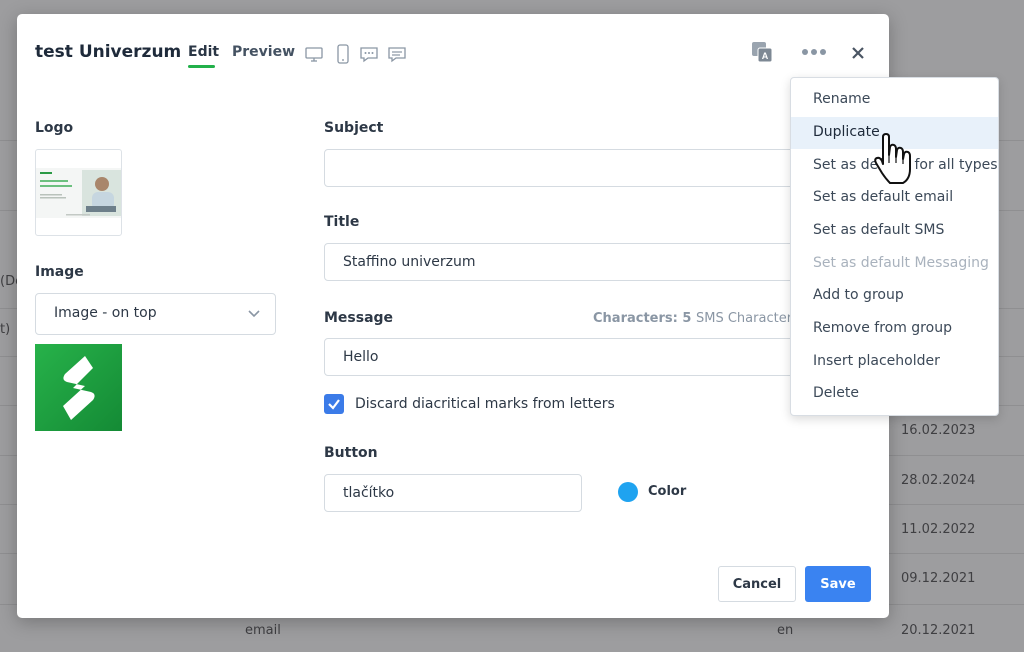 The width and height of the screenshot is (1024, 652). What do you see at coordinates (5, 329) in the screenshot?
I see `edge-fragment: t)` at bounding box center [5, 329].